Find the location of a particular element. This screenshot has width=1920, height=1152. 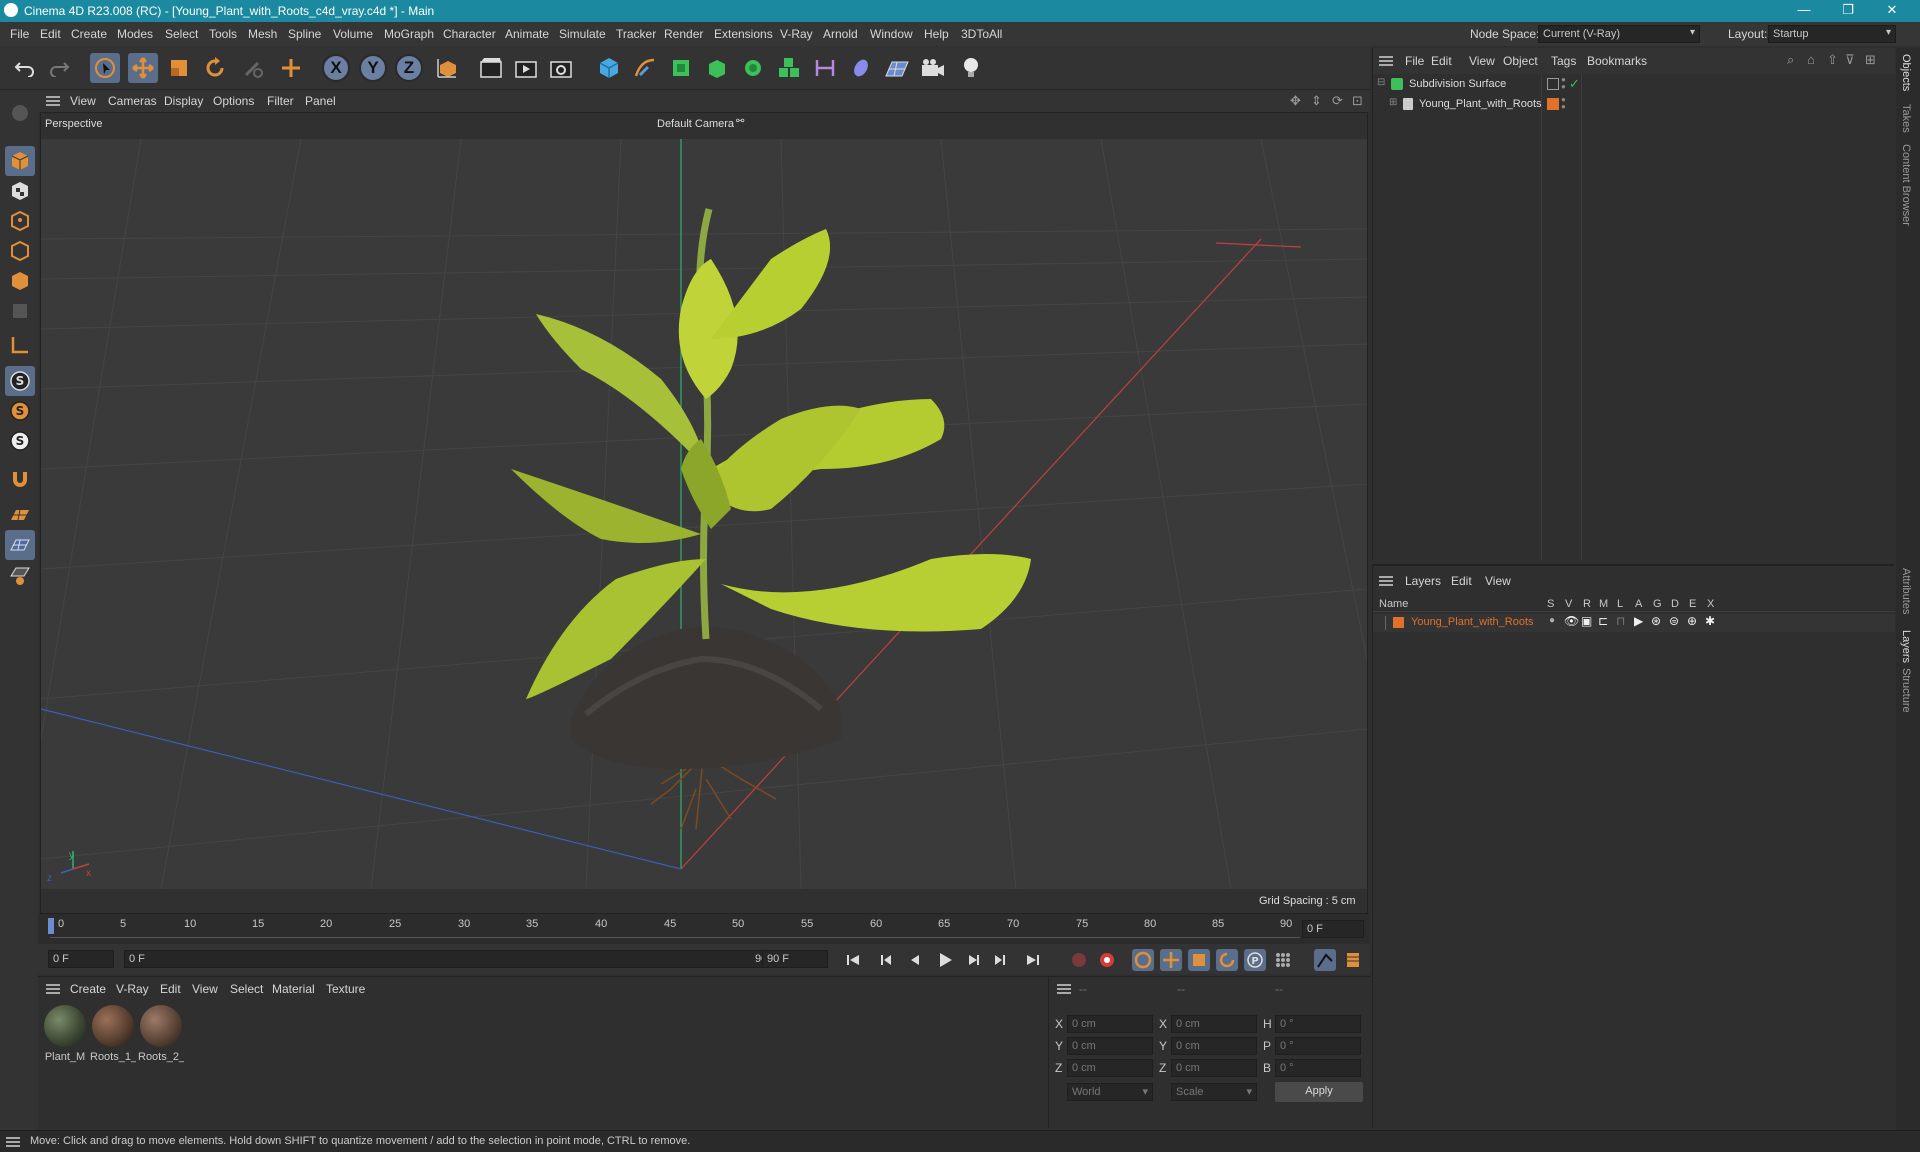

layers-menu-layers: Layers is located at coordinates (1423, 581).